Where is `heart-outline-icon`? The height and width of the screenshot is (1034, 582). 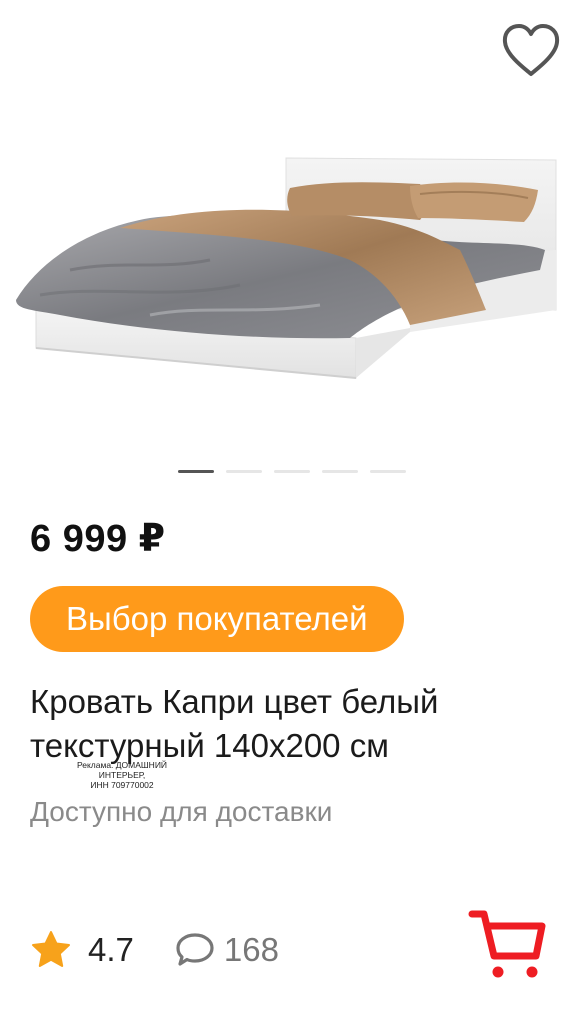 heart-outline-icon is located at coordinates (531, 50).